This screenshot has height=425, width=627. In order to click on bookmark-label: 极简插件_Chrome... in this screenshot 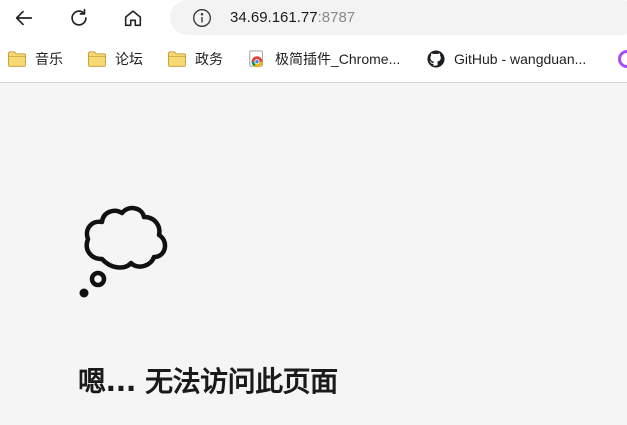, I will do `click(338, 59)`.